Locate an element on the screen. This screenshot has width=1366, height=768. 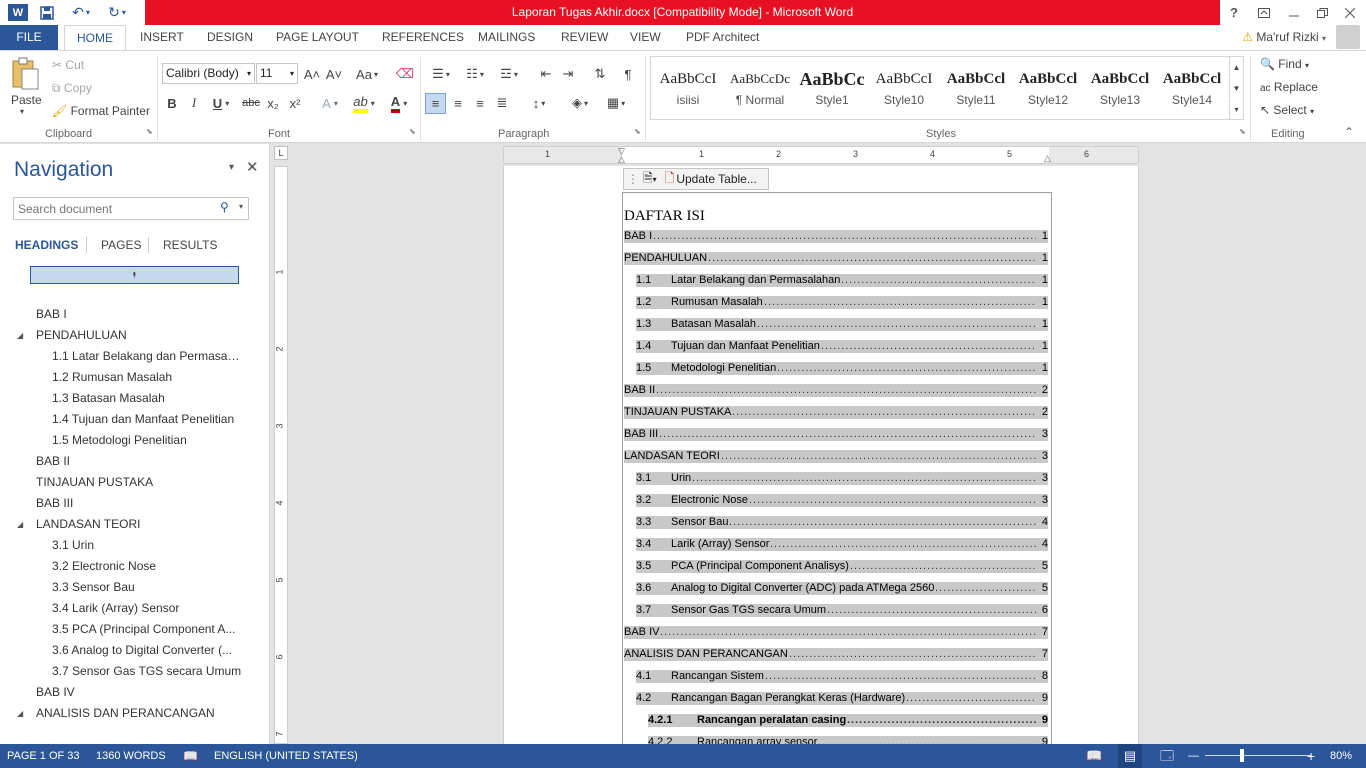
toc-entry: TINJAUAN PUSTAKA 2 is located at coordinates (836, 412).